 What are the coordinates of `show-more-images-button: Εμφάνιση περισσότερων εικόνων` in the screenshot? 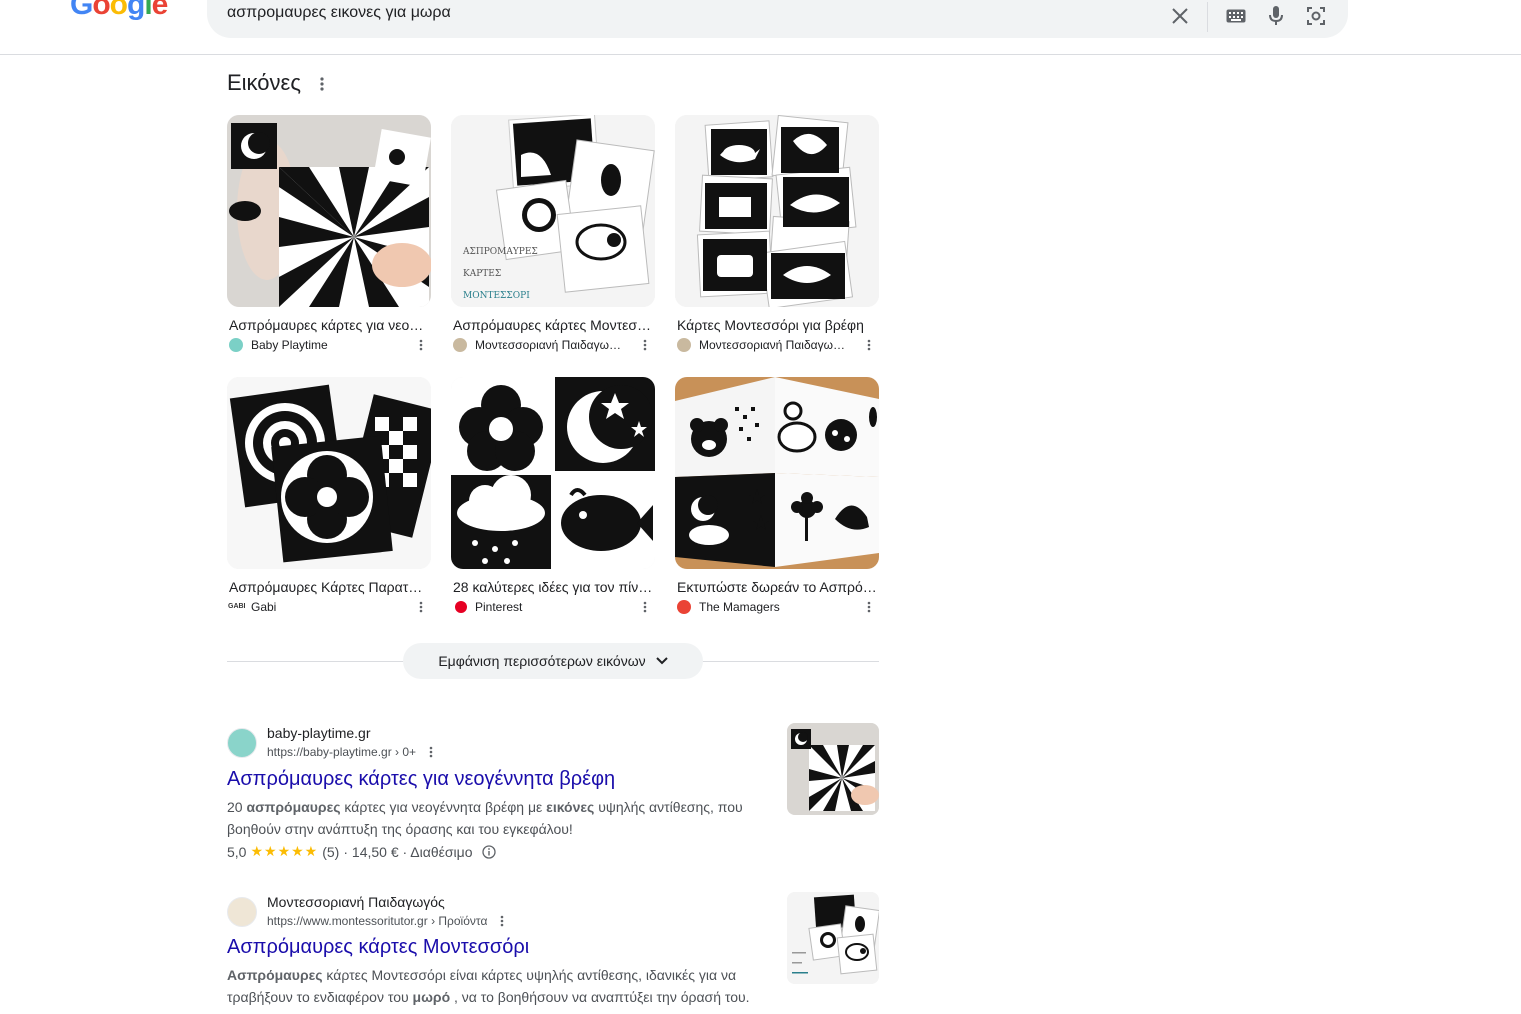 It's located at (553, 661).